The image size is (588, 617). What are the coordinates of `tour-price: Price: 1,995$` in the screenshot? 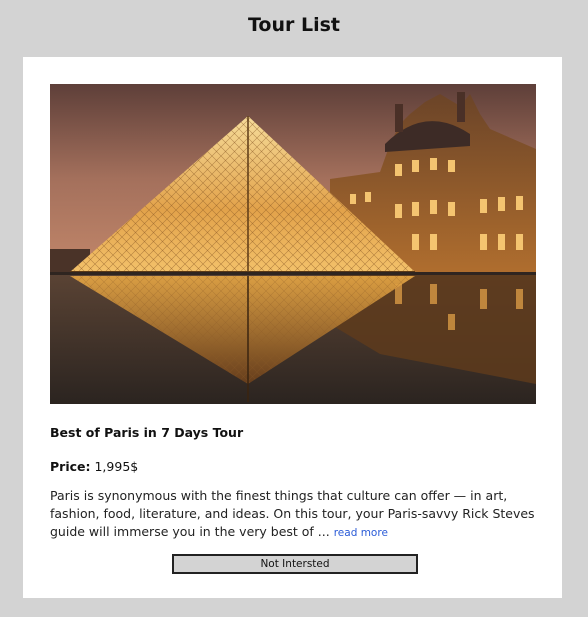 It's located at (94, 466).